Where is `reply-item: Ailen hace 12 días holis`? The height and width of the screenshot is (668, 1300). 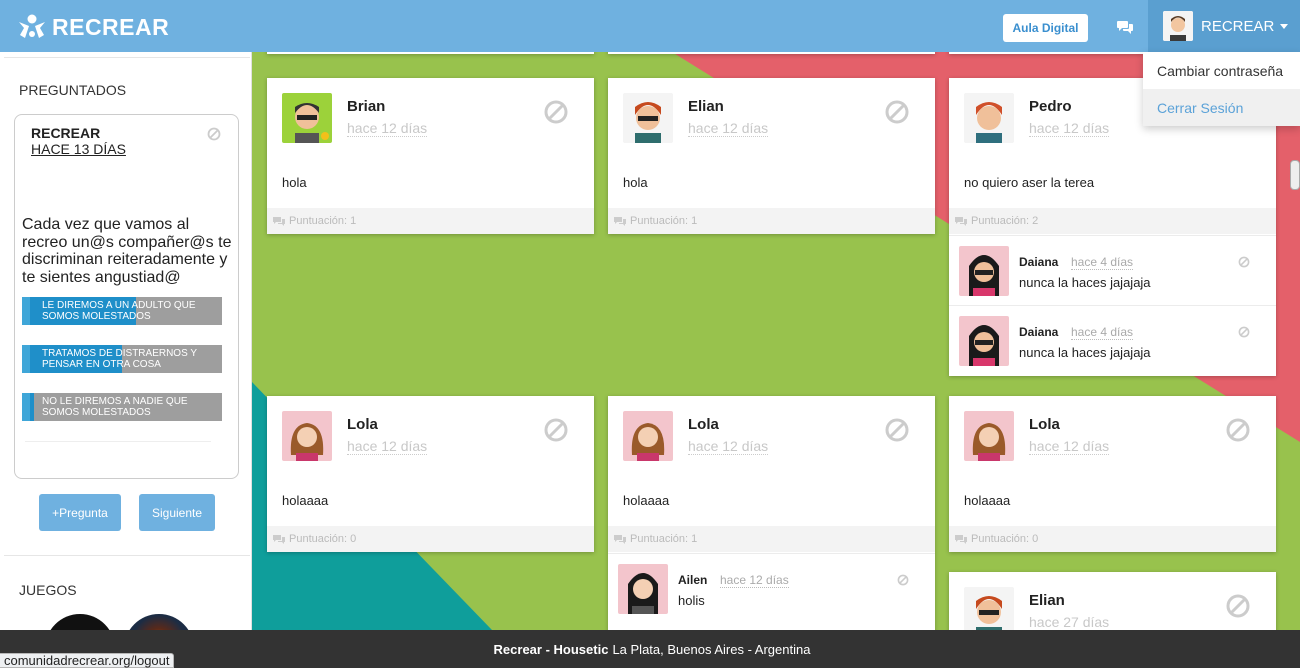
reply-item: Ailen hace 12 días holis is located at coordinates (771, 588).